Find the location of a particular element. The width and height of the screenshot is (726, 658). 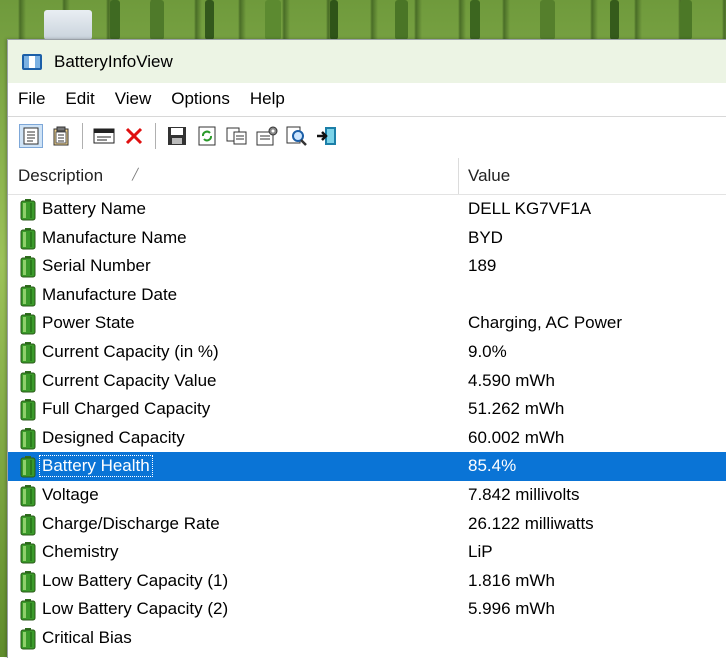

column-header-value: Value is located at coordinates (489, 174).